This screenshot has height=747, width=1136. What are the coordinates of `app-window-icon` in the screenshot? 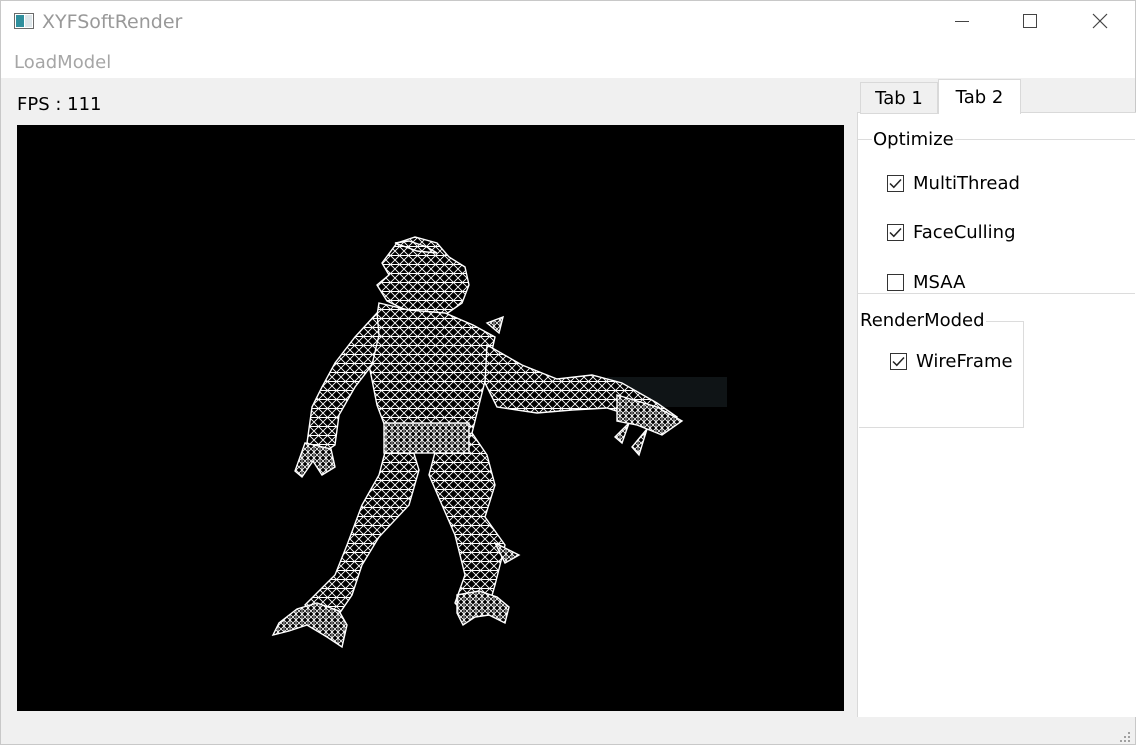 It's located at (24, 21).